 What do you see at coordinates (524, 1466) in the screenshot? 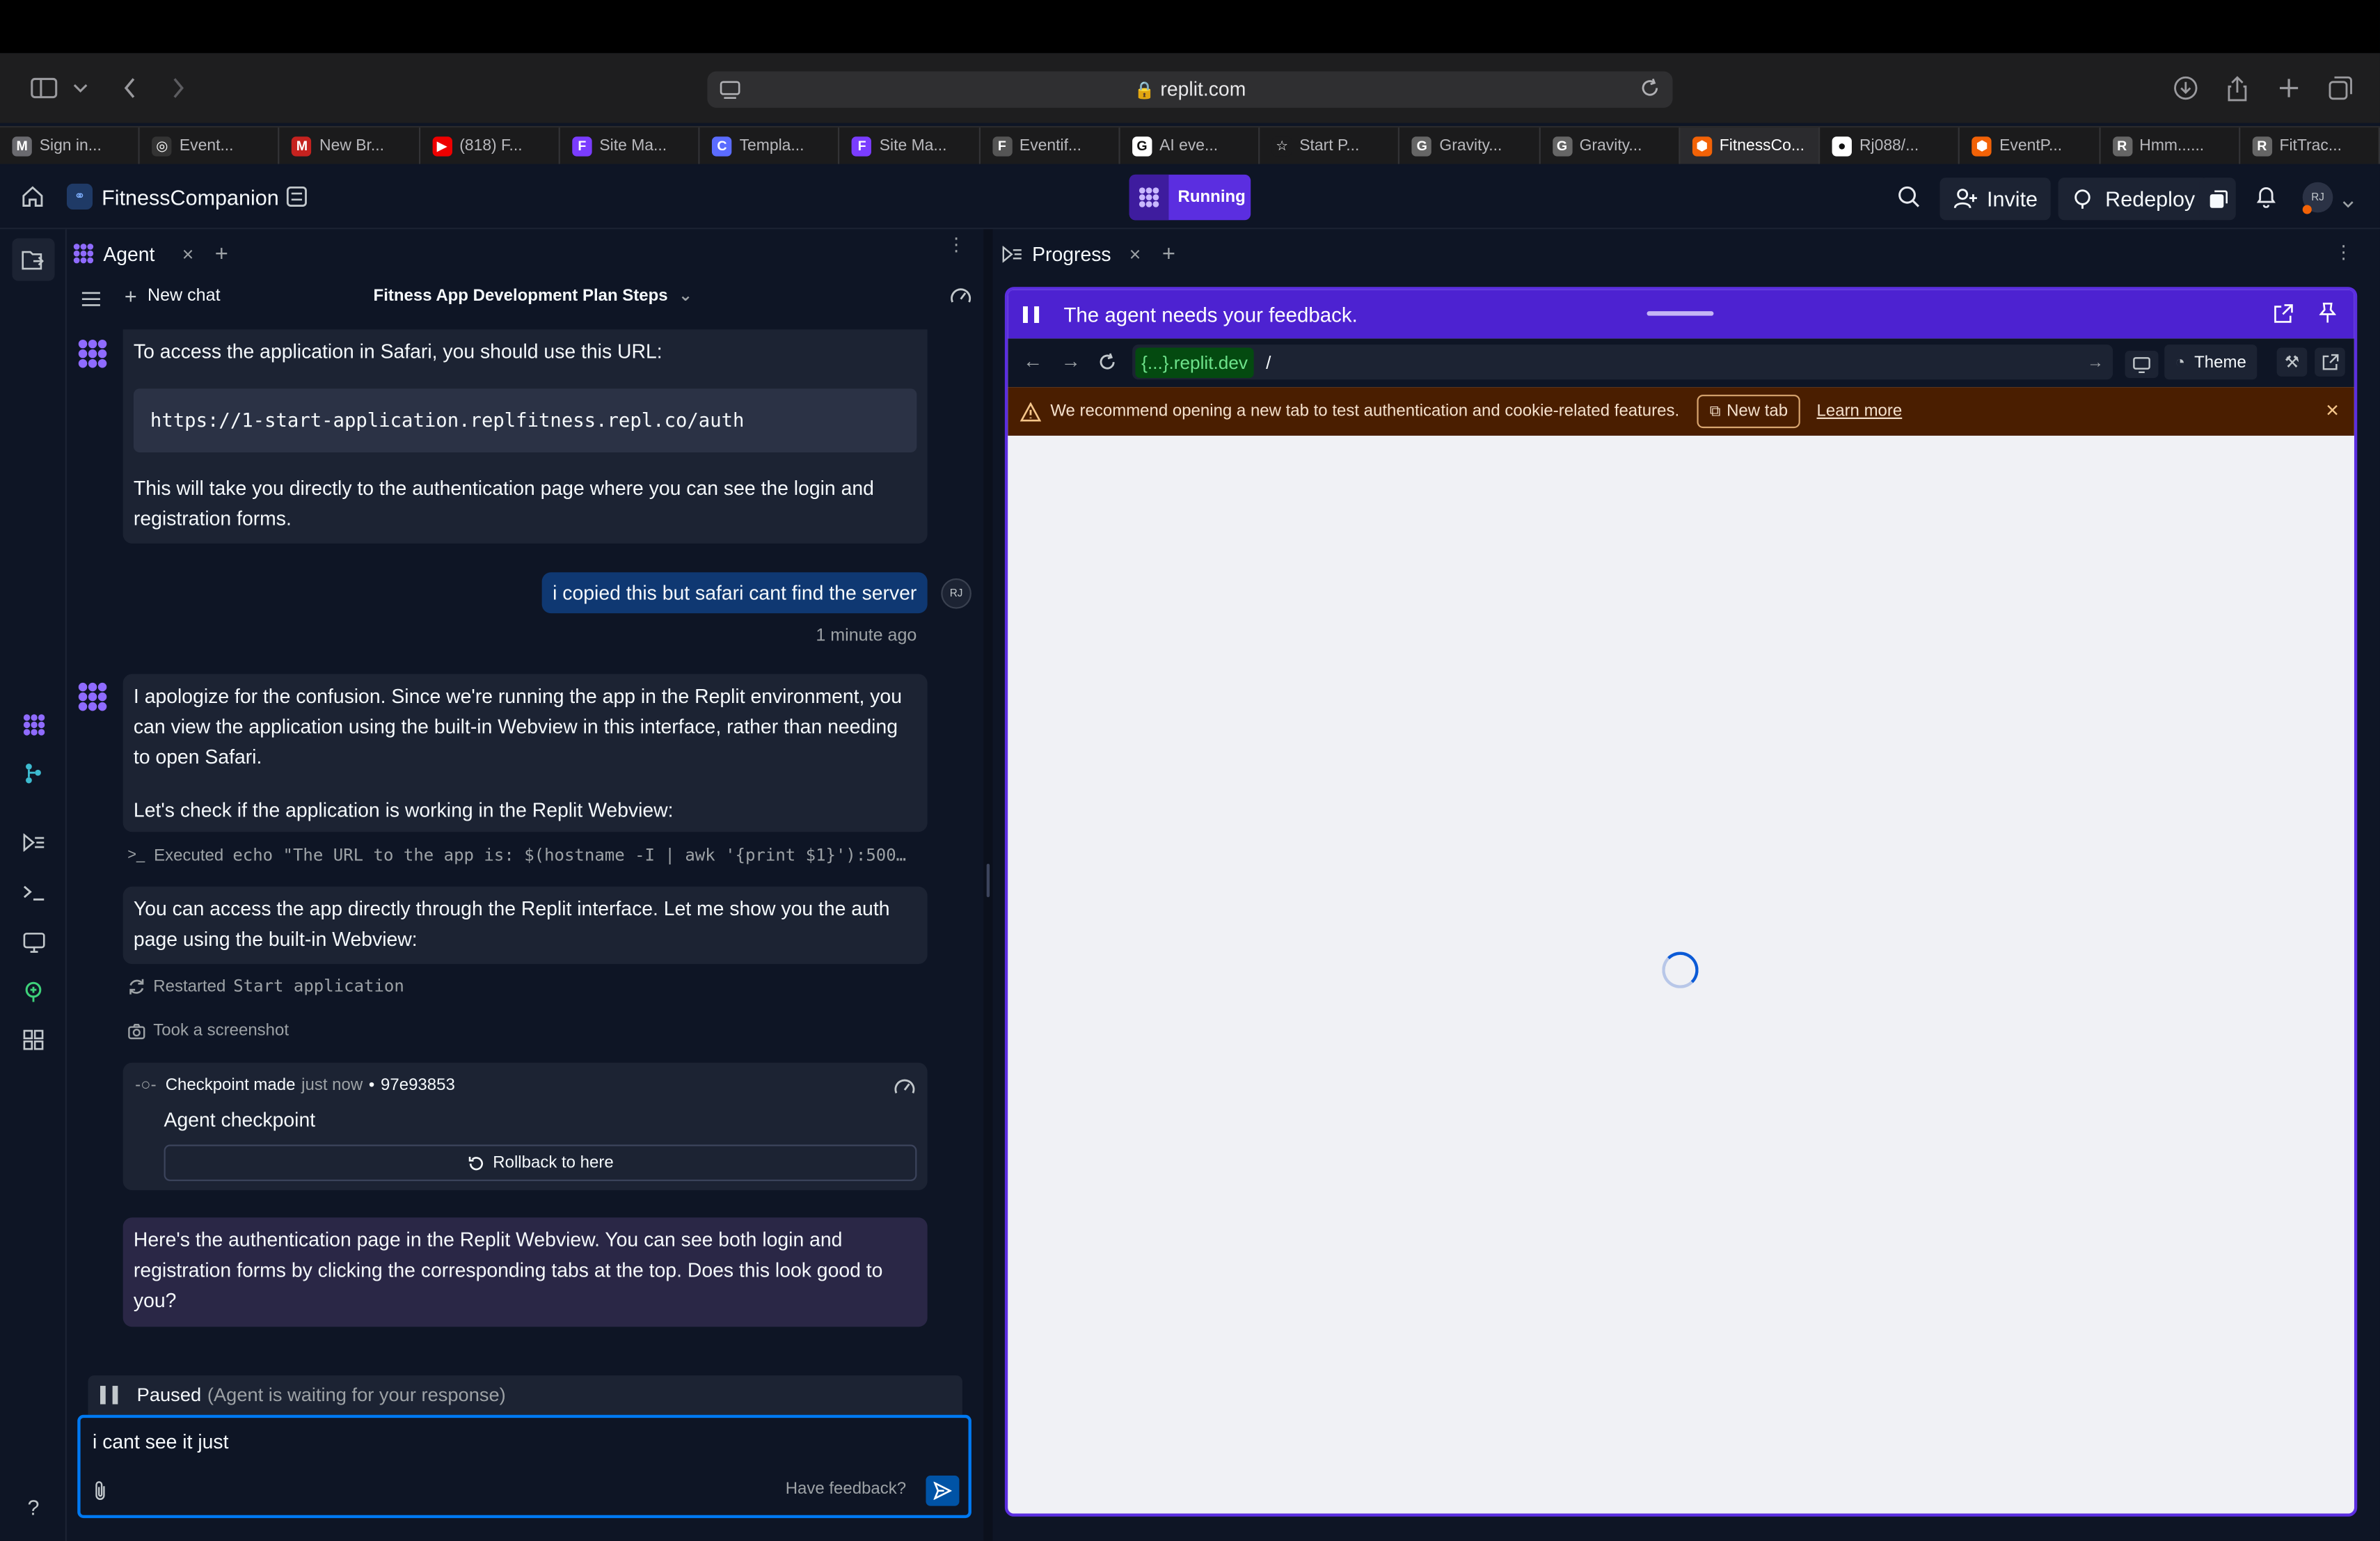
I see `agent-chat-input: i cant see it just Have feedback?` at bounding box center [524, 1466].